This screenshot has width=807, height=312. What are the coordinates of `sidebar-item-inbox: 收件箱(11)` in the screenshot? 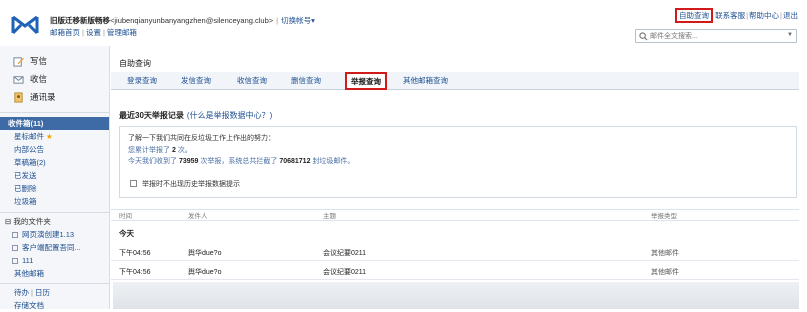 It's located at (54, 123).